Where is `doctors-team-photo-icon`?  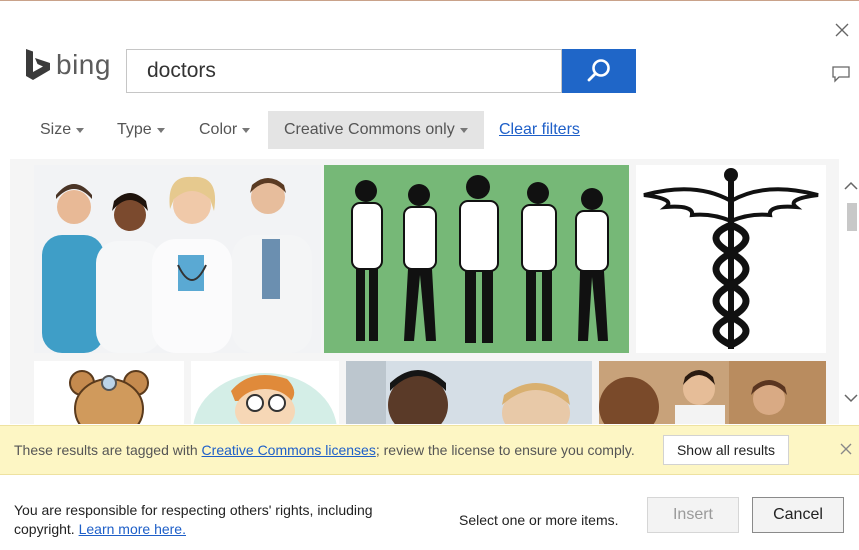
doctors-team-photo-icon is located at coordinates (177, 259).